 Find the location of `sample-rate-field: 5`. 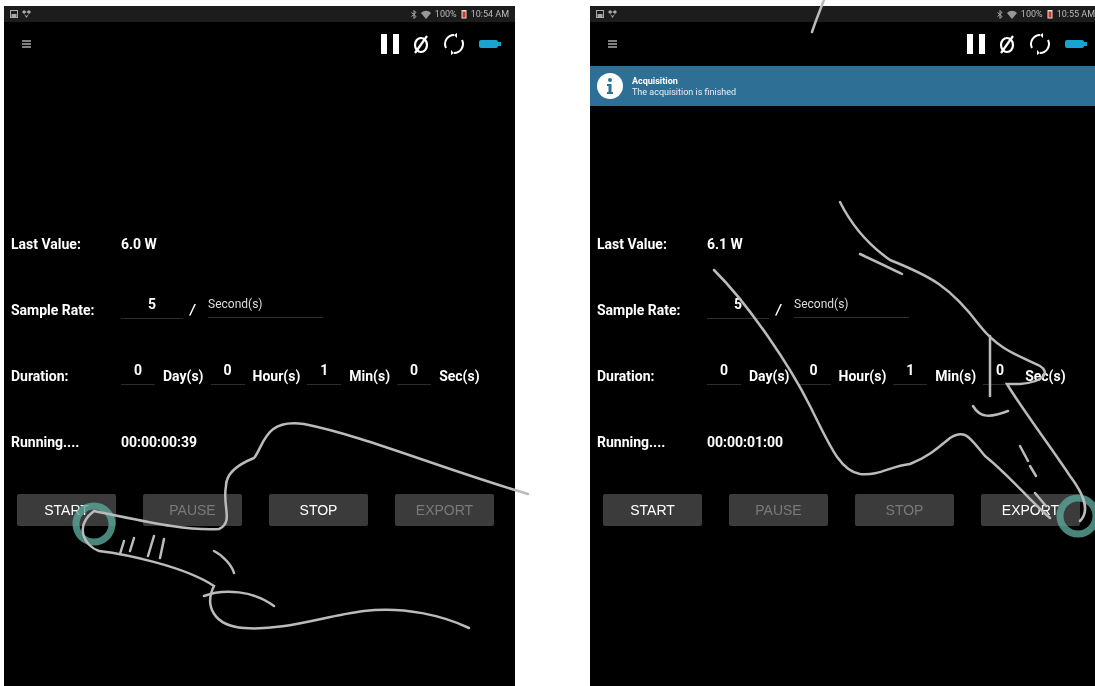

sample-rate-field: 5 is located at coordinates (152, 307).